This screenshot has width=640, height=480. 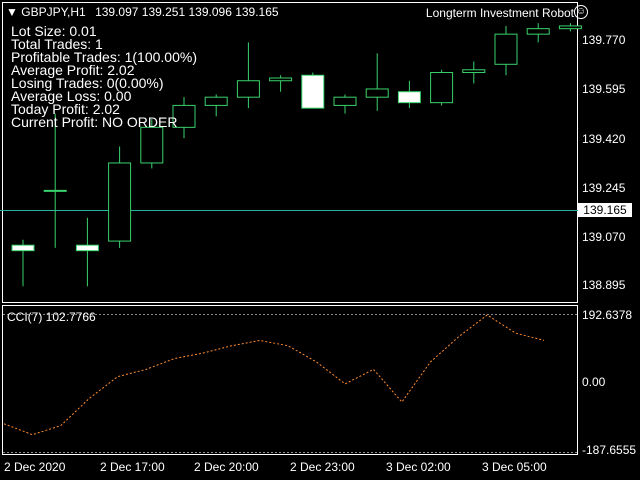 I want to click on robot-name: Longterm Investment Robot, so click(x=499, y=13).